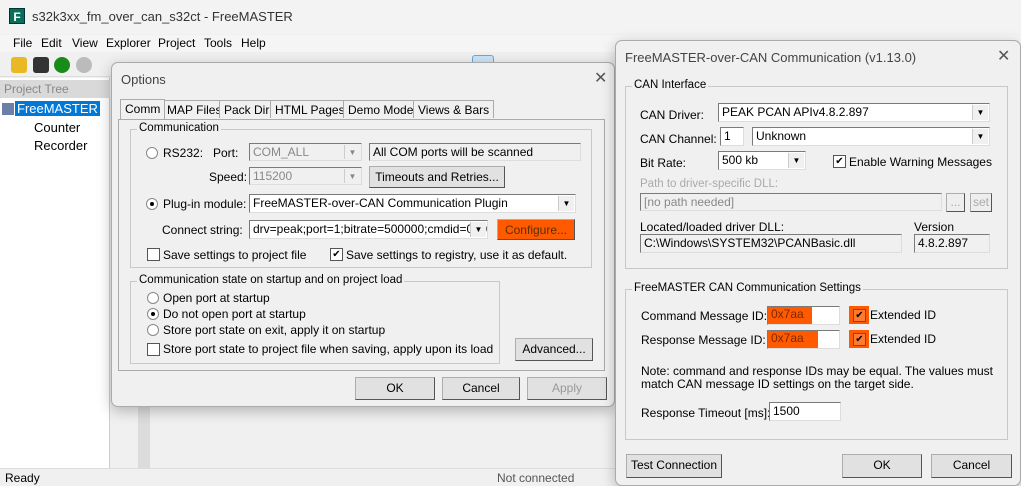  What do you see at coordinates (882, 466) in the screenshot?
I see `can-ok-button: OK` at bounding box center [882, 466].